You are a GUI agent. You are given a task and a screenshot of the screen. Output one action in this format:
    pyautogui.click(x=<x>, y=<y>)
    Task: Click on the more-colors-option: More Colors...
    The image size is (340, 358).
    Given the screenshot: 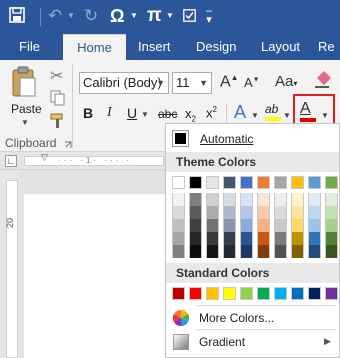 What is the action you would take?
    pyautogui.click(x=252, y=318)
    